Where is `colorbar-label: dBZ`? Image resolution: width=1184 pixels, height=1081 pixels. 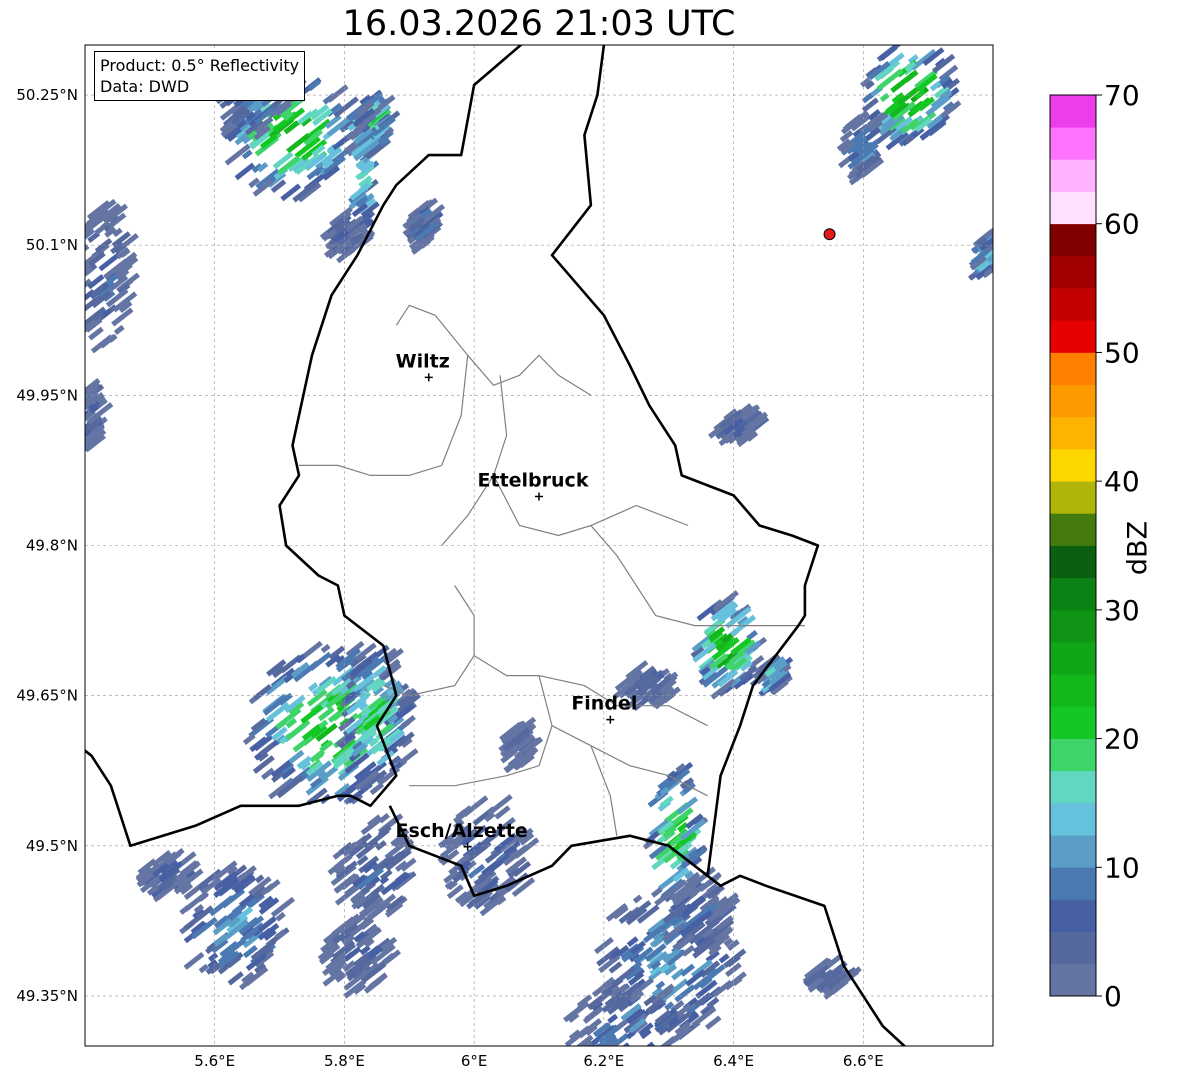
colorbar-label: dBZ is located at coordinates (1138, 548).